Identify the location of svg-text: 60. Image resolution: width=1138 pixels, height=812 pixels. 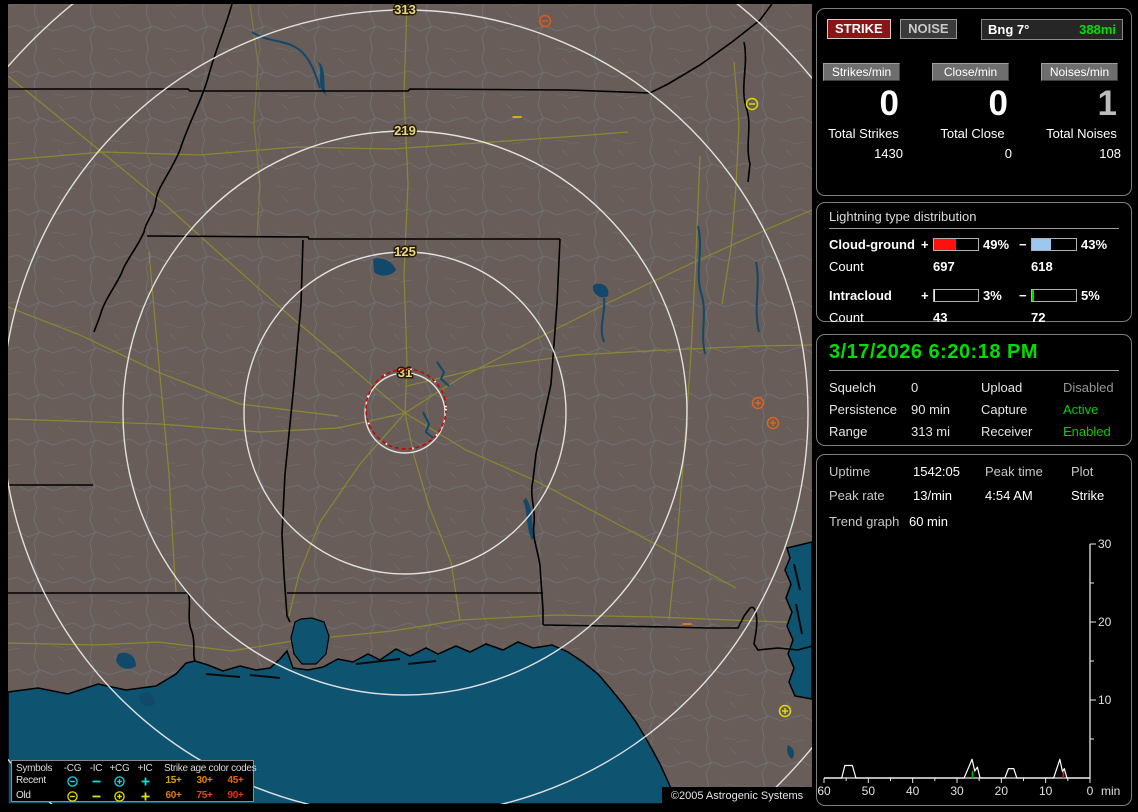
(824, 791).